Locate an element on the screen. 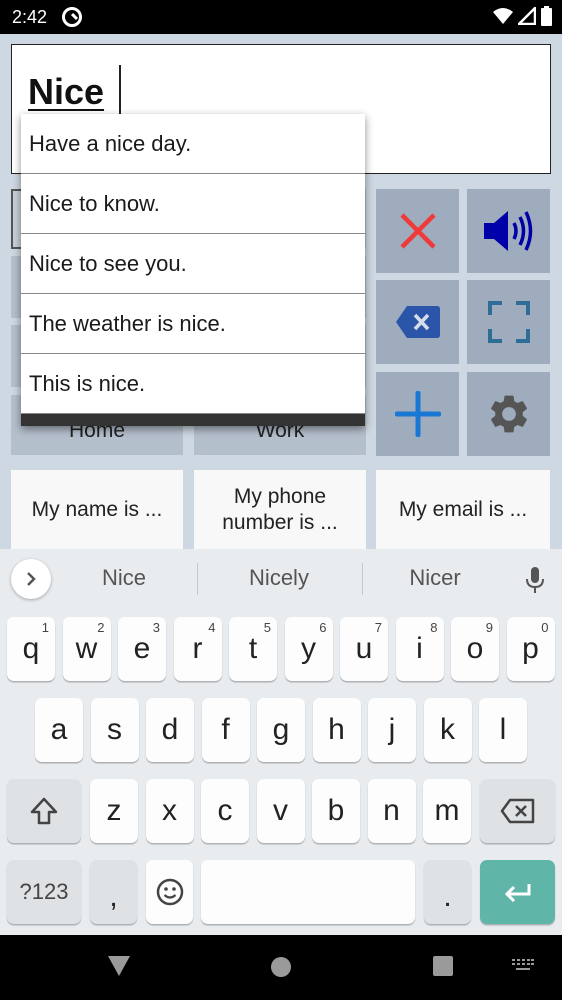 The height and width of the screenshot is (1000, 562). key-number-hint: 7 is located at coordinates (378, 627).